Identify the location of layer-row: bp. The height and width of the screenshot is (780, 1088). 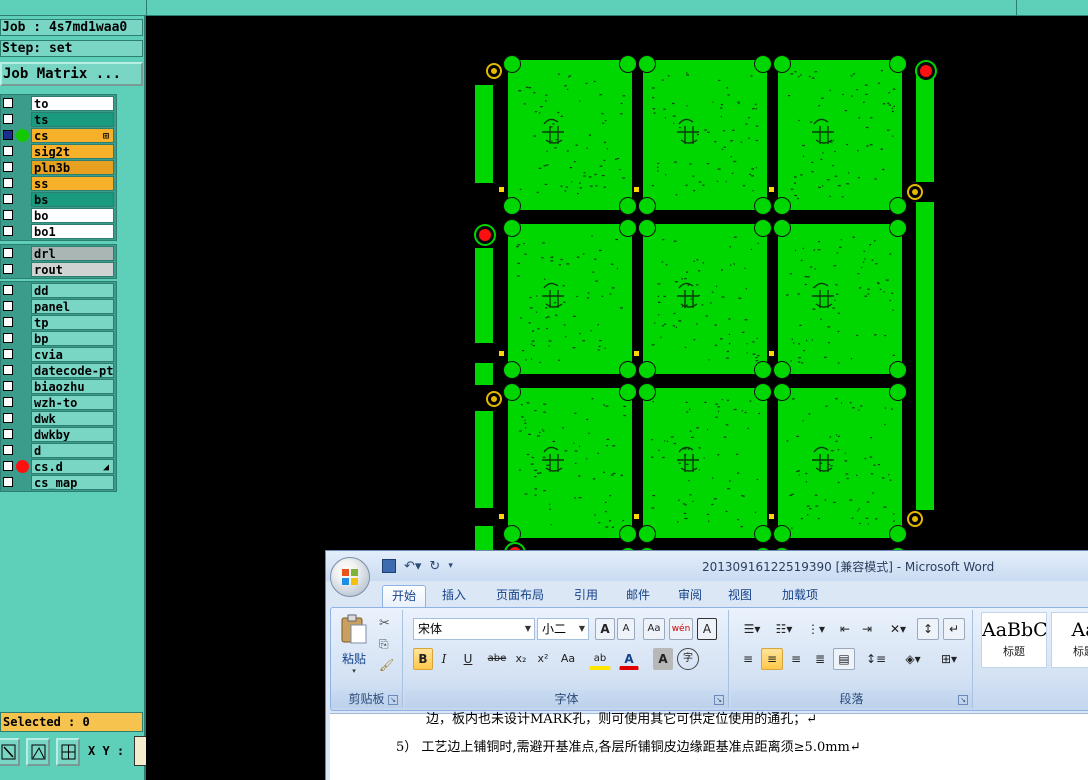
(58, 338).